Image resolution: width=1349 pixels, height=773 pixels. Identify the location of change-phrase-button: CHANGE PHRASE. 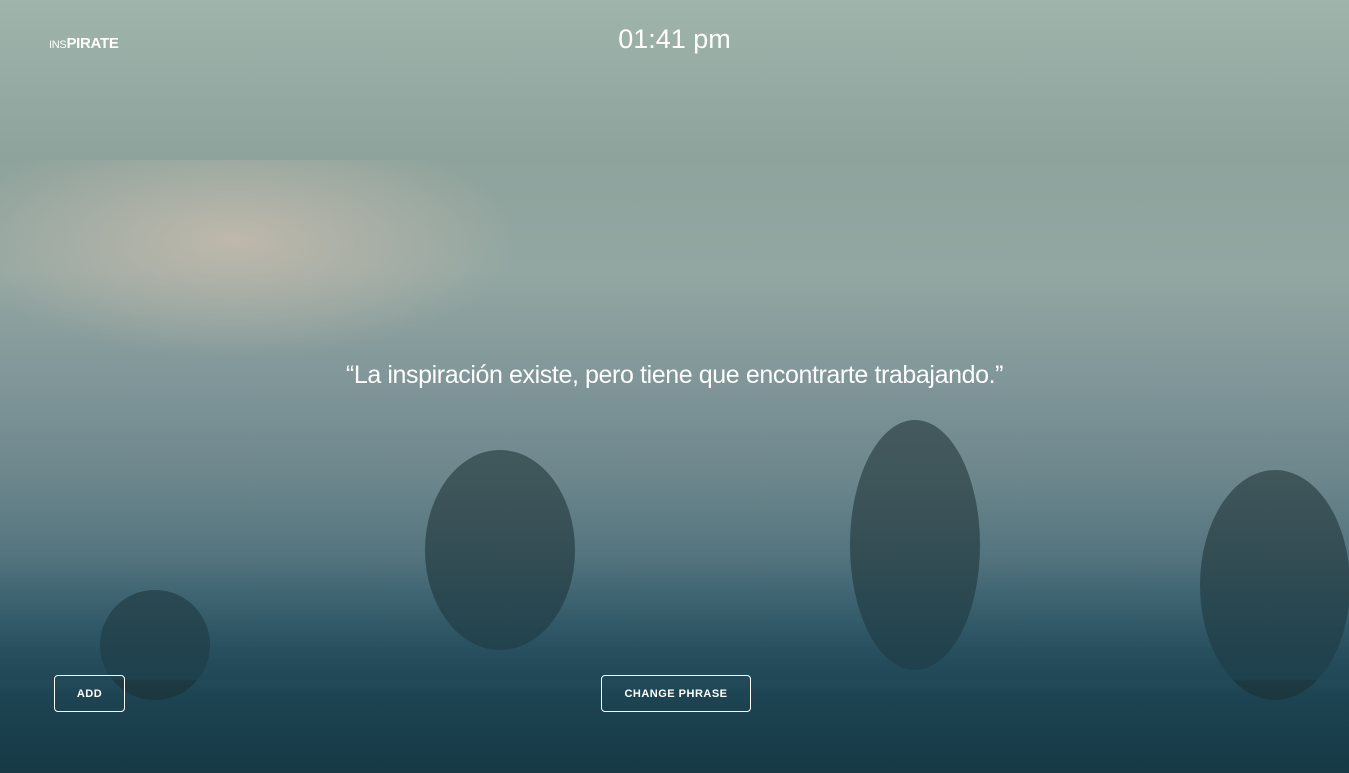
(676, 693).